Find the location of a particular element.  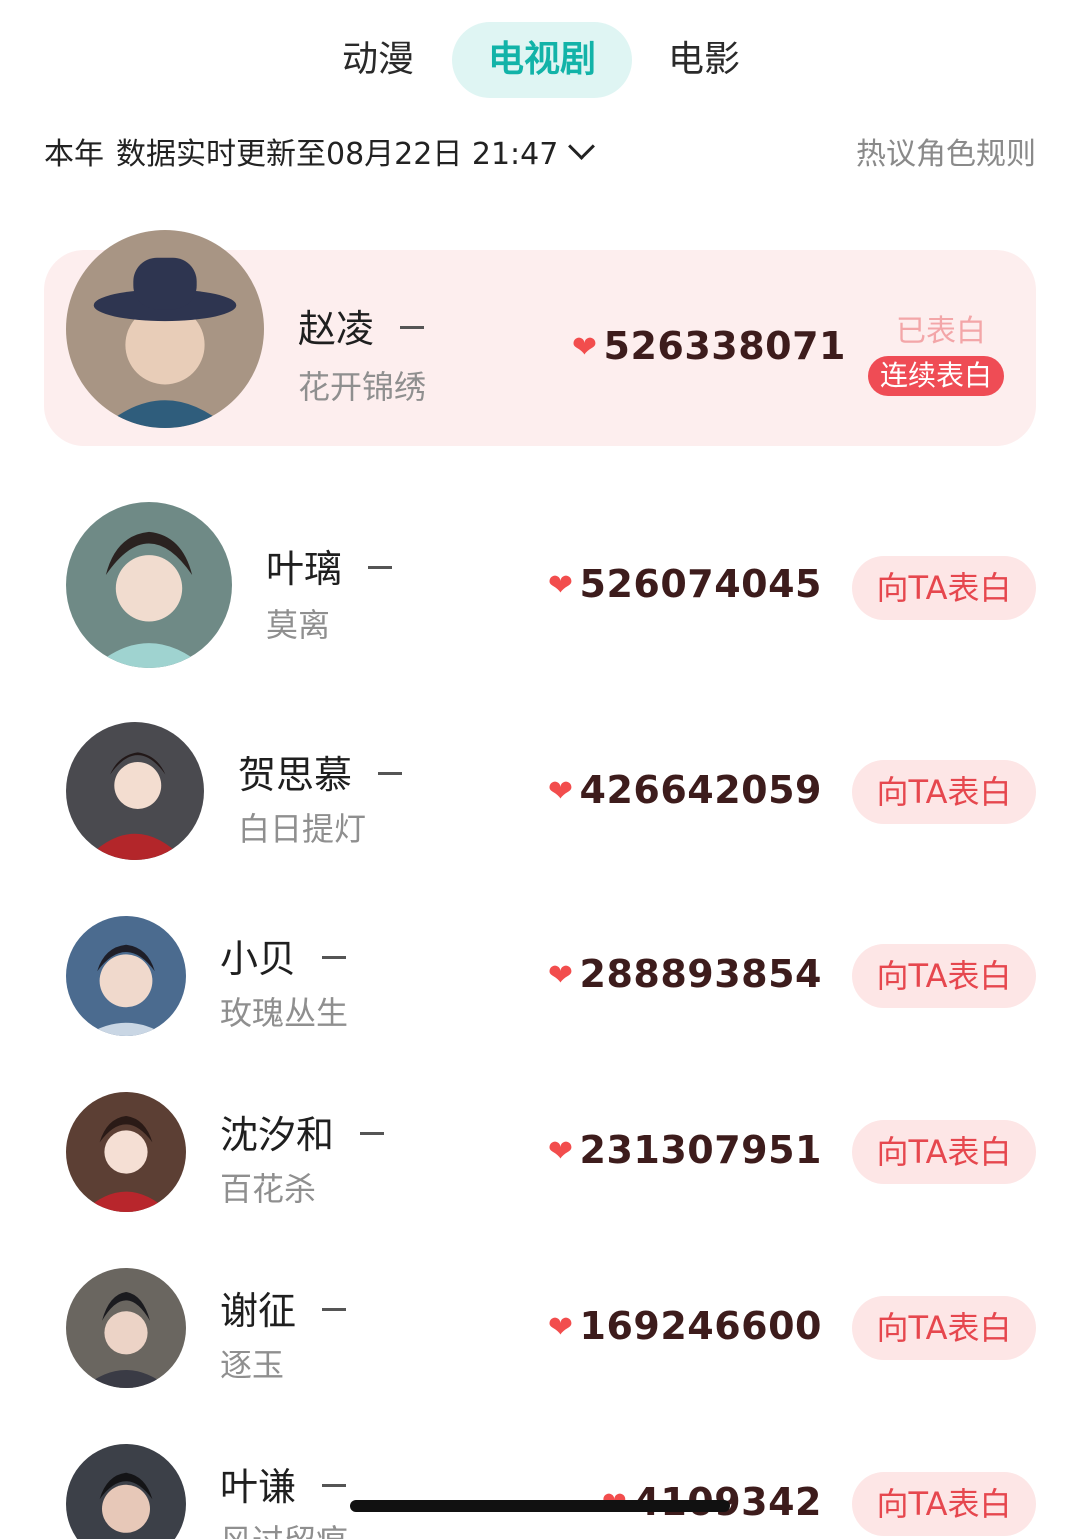

character-name-text: 小贝 is located at coordinates (258, 959).